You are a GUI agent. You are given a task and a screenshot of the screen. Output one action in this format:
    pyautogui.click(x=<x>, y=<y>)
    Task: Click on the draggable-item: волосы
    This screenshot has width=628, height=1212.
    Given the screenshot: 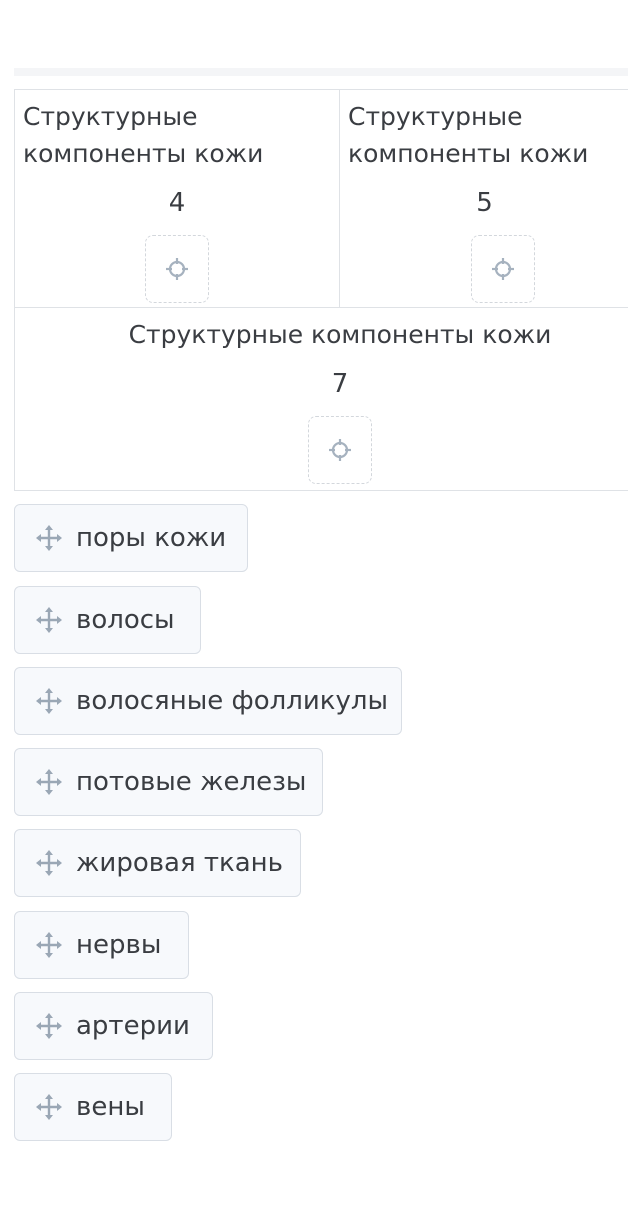 What is the action you would take?
    pyautogui.click(x=107, y=620)
    